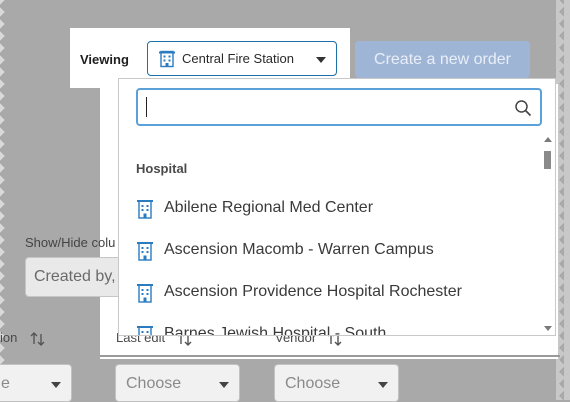 The image size is (570, 402). I want to click on column-header-location: ion, so click(8, 337).